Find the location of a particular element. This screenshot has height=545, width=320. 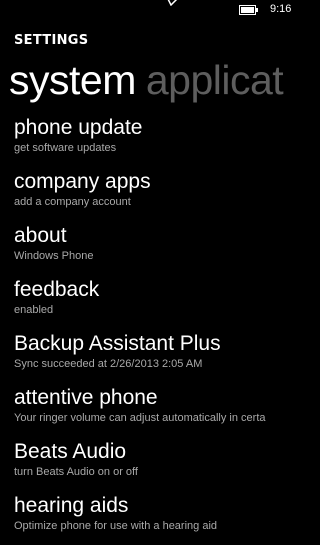

setting-item-title: about is located at coordinates (40, 235).